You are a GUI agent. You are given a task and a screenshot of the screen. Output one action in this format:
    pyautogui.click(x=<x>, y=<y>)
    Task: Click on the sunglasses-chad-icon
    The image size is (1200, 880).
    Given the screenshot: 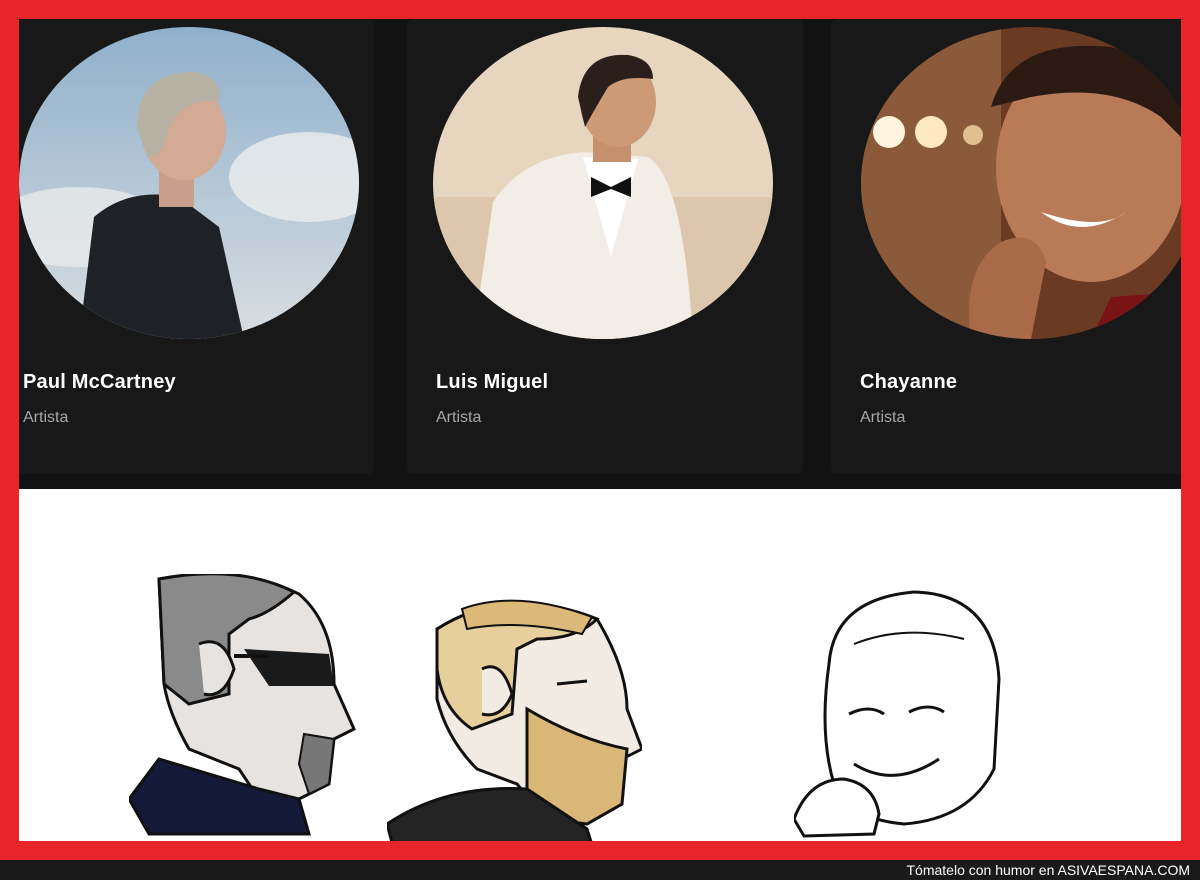 What is the action you would take?
    pyautogui.click(x=242, y=705)
    